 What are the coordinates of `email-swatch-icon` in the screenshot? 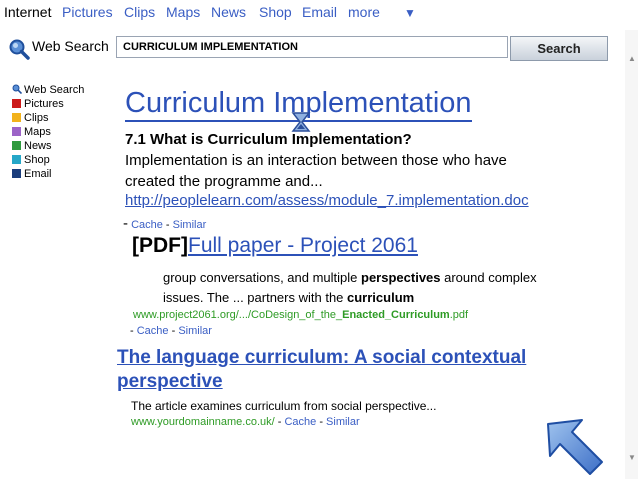 It's located at (16, 173).